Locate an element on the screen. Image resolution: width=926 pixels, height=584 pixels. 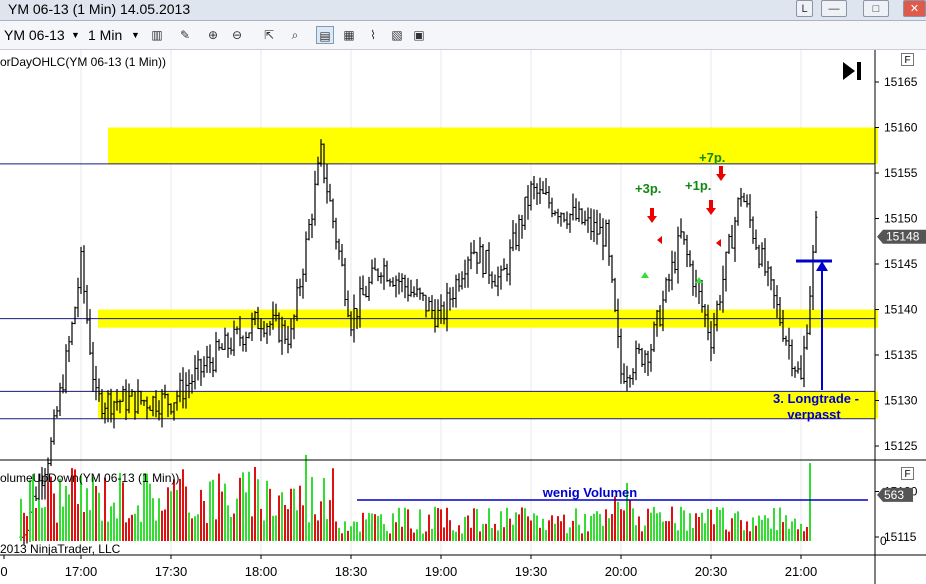
magnify-icon: ⌕ is located at coordinates (295, 35).